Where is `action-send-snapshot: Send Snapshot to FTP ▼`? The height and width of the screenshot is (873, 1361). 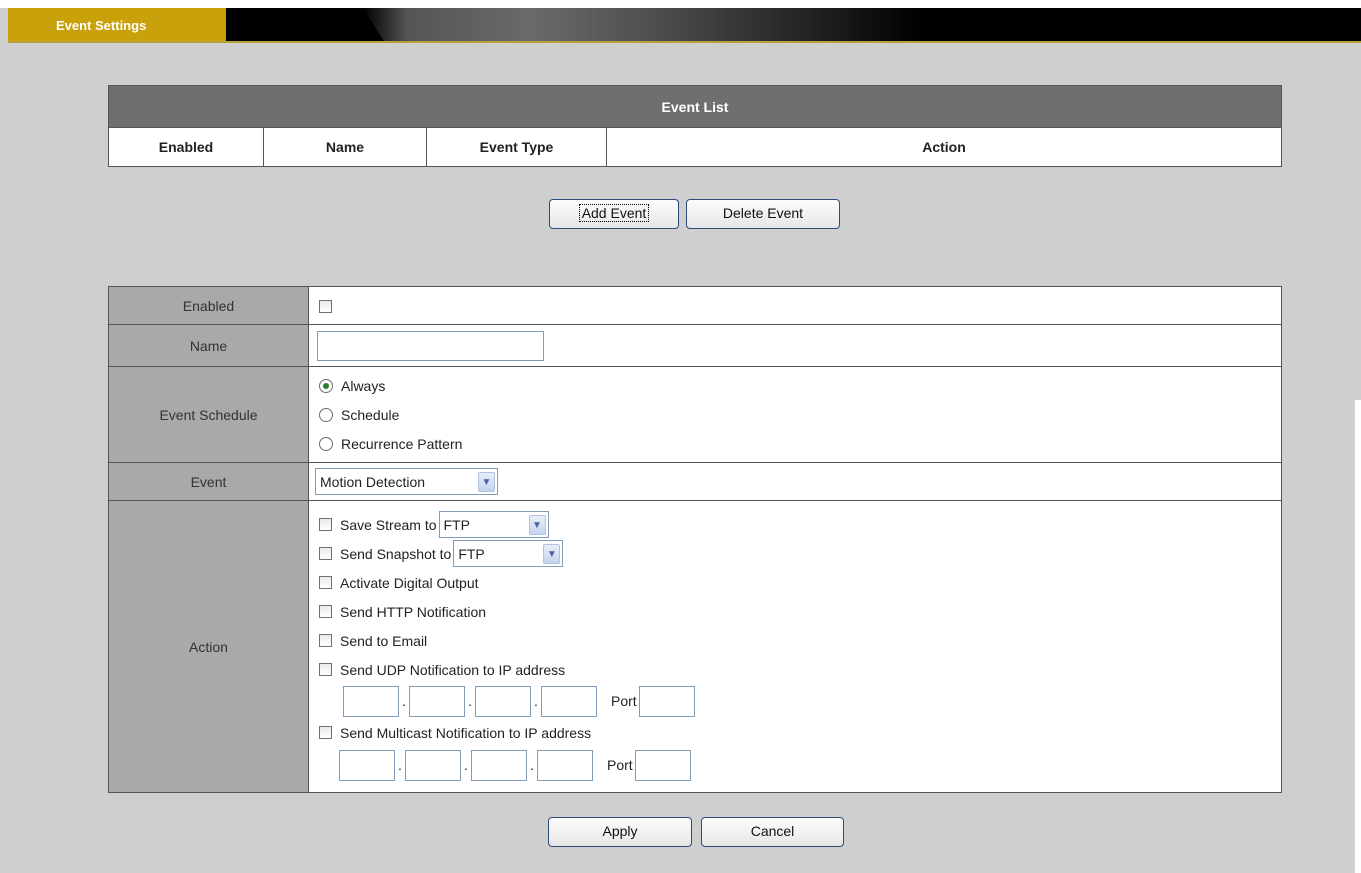
action-send-snapshot: Send Snapshot to FTP ▼ is located at coordinates (800, 553).